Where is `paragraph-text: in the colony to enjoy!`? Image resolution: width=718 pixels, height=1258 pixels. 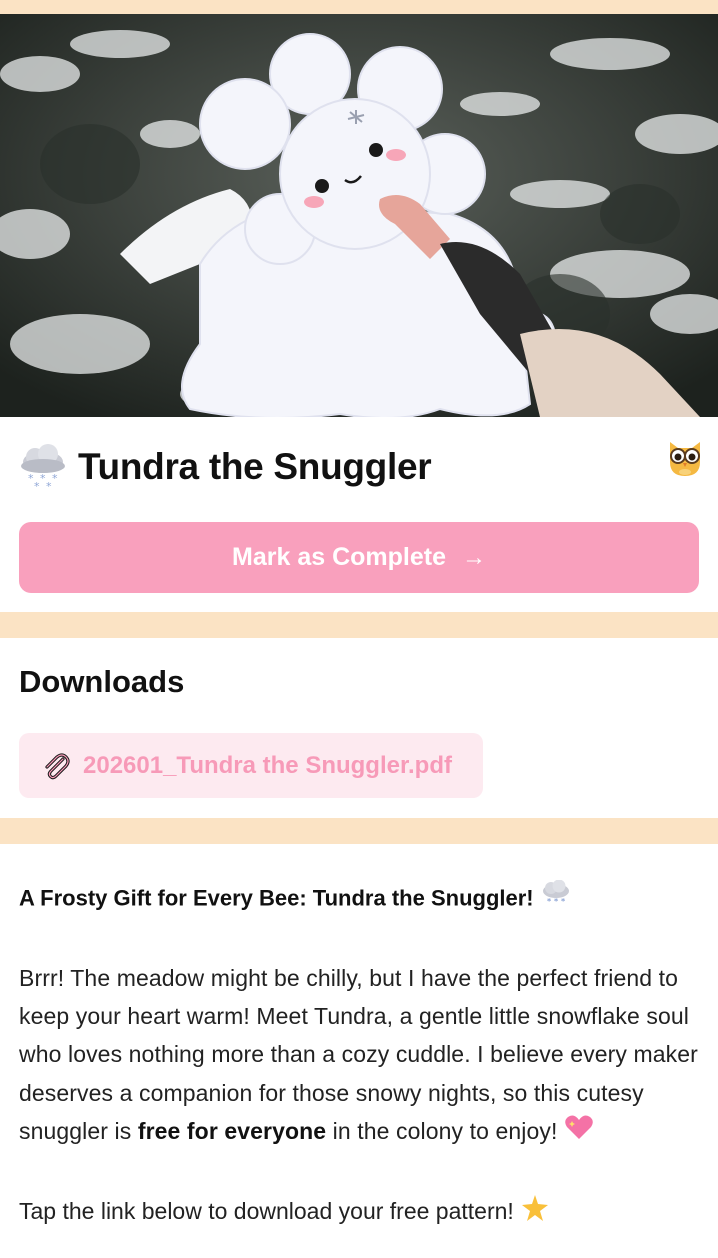 paragraph-text: in the colony to enjoy! is located at coordinates (445, 1130).